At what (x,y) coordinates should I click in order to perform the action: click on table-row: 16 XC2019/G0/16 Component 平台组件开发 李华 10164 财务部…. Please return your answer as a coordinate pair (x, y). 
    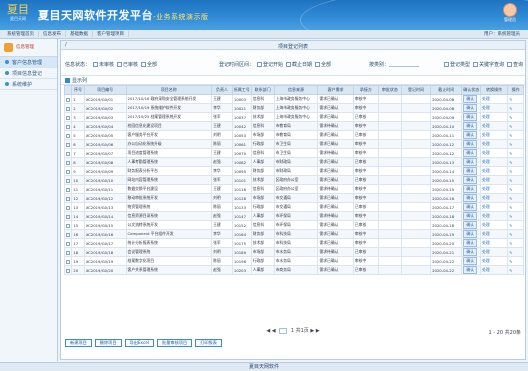
    Looking at the image, I should click on (293, 234).